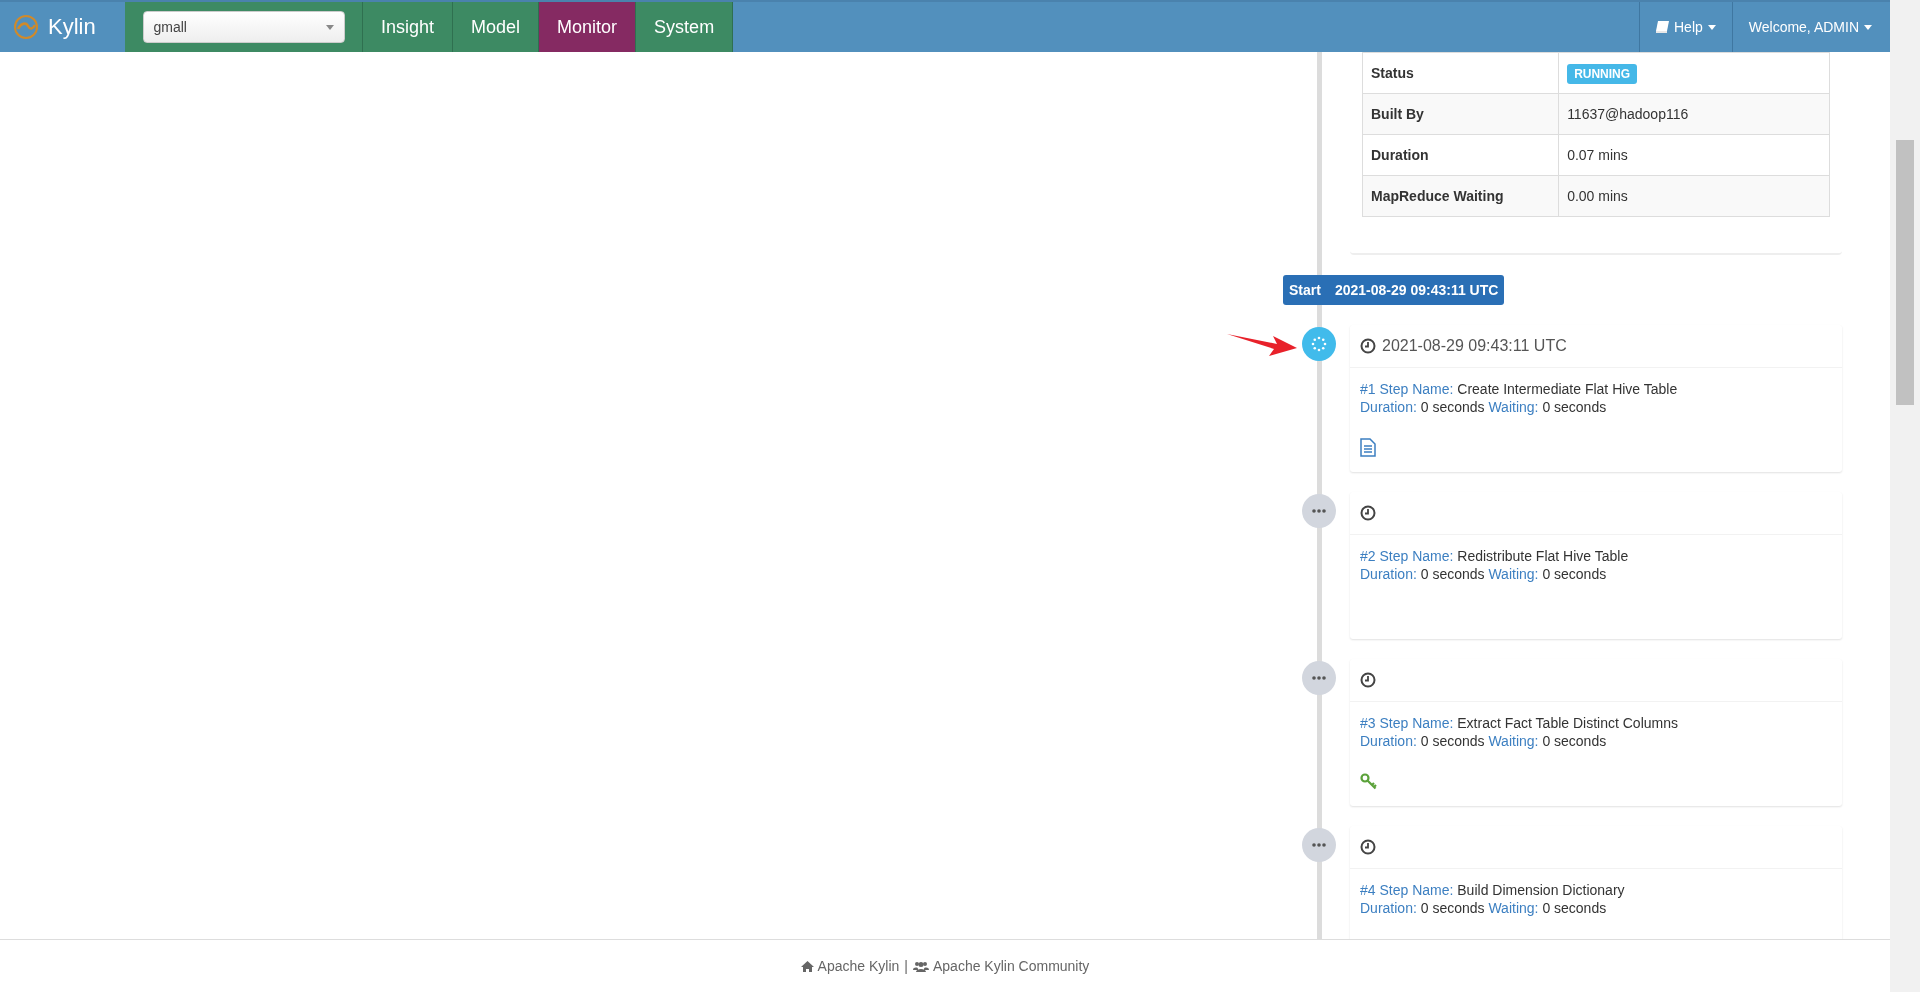 This screenshot has width=1920, height=992. Describe the element at coordinates (1369, 781) in the screenshot. I see `key-icon` at that location.